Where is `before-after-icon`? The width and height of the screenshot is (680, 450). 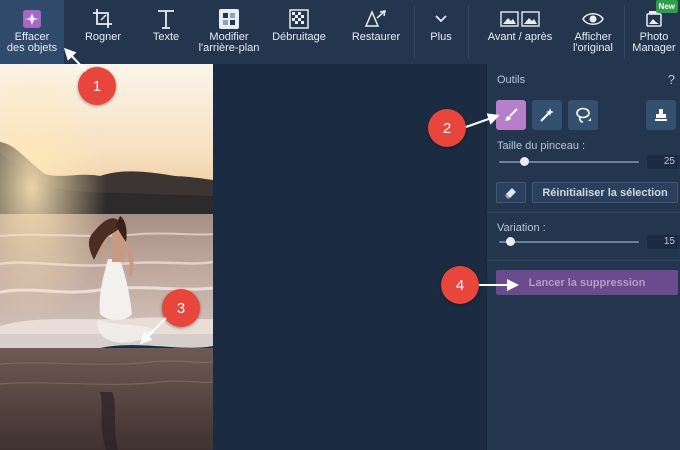 before-after-icon is located at coordinates (520, 19).